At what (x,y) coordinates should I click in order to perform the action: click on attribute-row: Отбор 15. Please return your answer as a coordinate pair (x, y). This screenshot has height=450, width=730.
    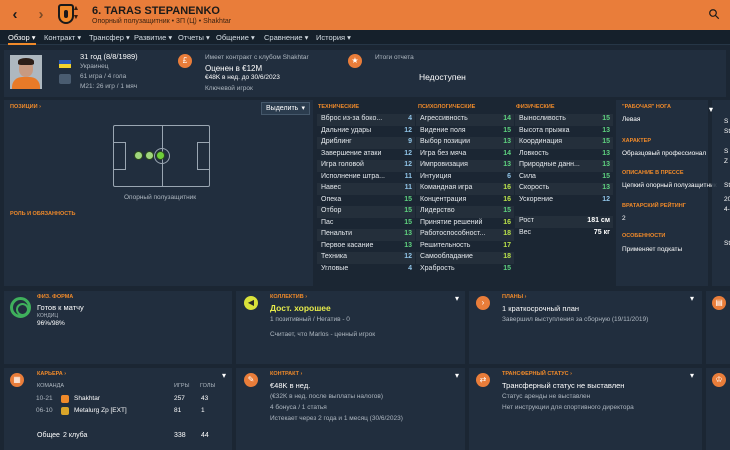
    Looking at the image, I should click on (366, 212).